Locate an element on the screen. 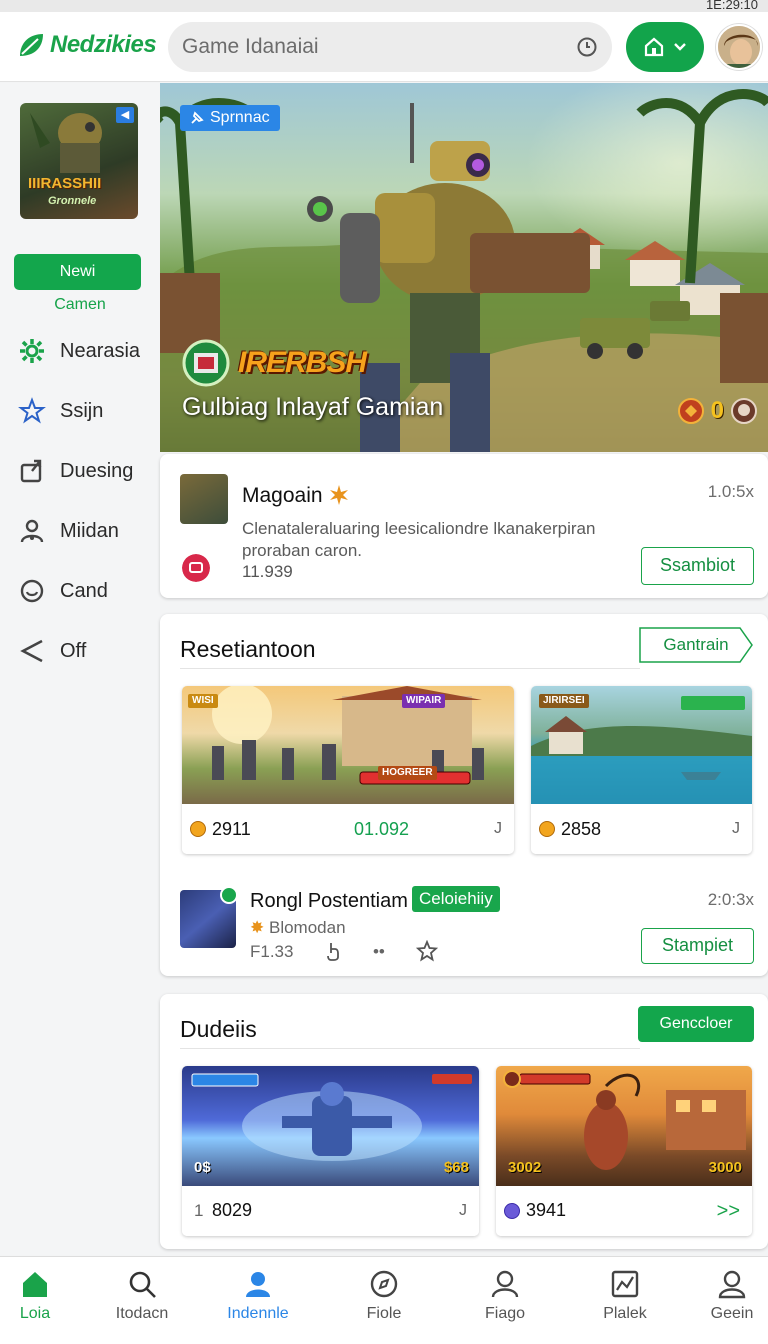 The width and height of the screenshot is (768, 1344). nav-label: Geein is located at coordinates (732, 1313).